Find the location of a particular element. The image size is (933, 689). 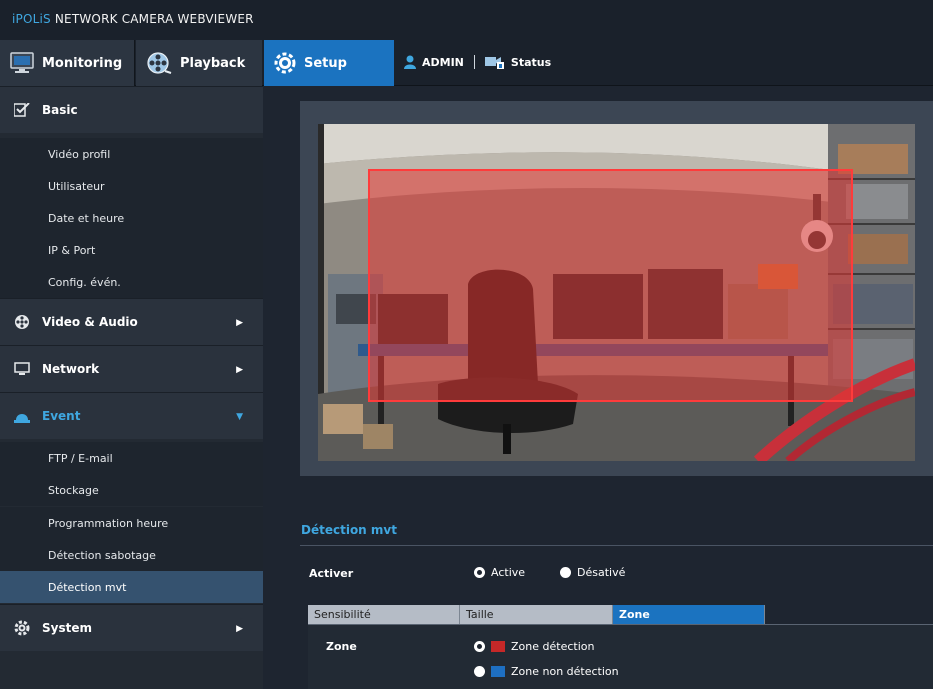

tab-setup: Setup is located at coordinates (329, 63).